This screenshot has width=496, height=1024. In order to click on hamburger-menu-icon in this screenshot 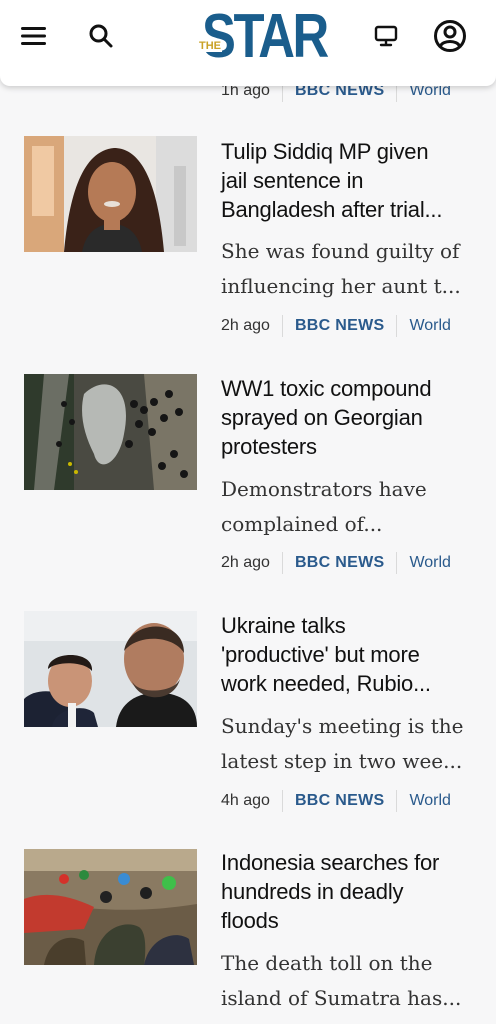, I will do `click(33, 36)`.